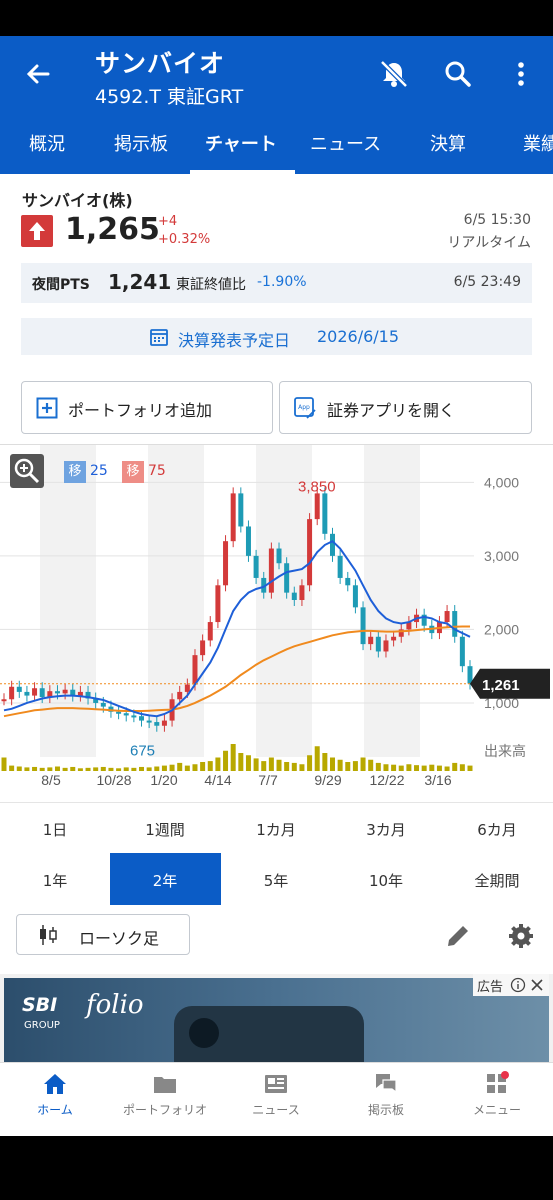 The image size is (553, 1200). I want to click on nav-news: ニュース, so click(276, 1094).